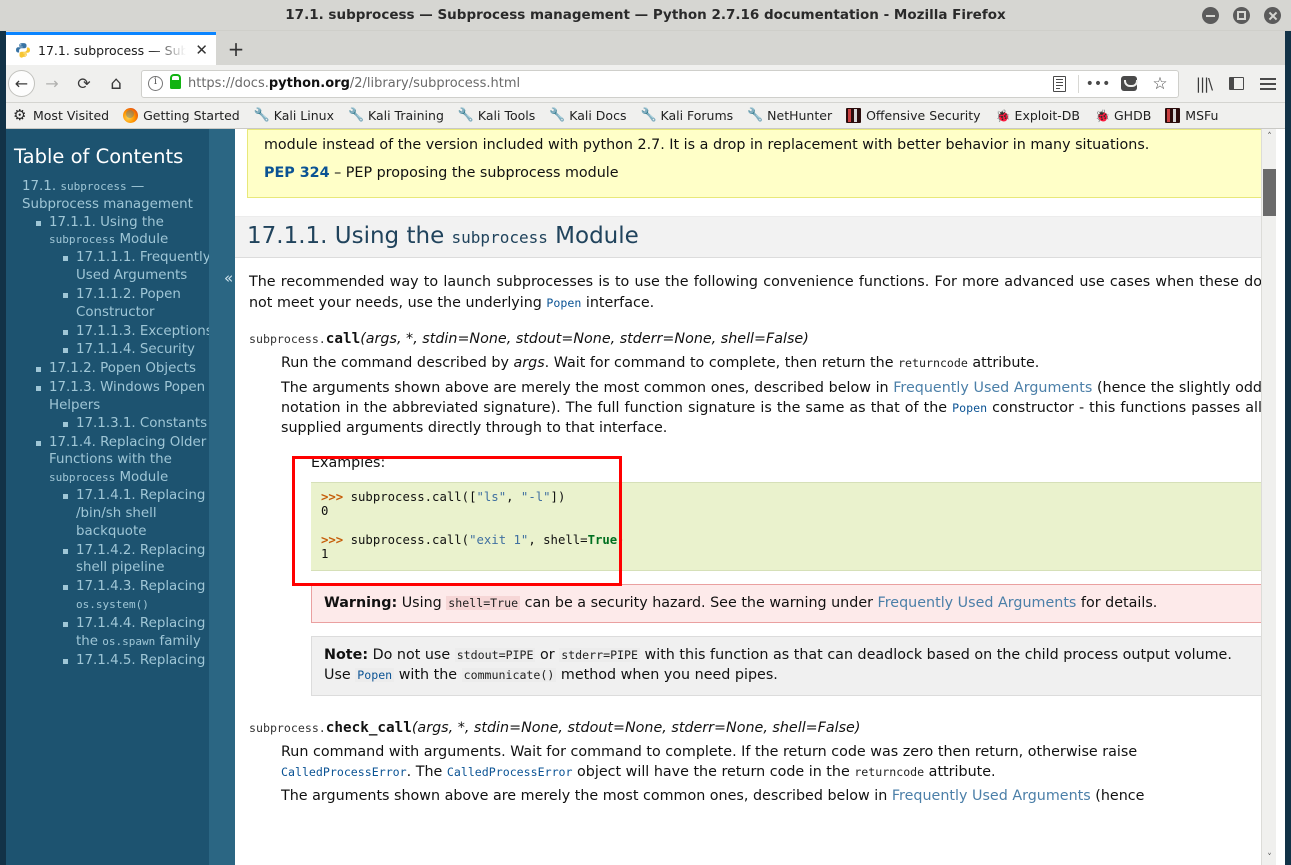  Describe the element at coordinates (1173, 115) in the screenshot. I see `book-icon` at that location.